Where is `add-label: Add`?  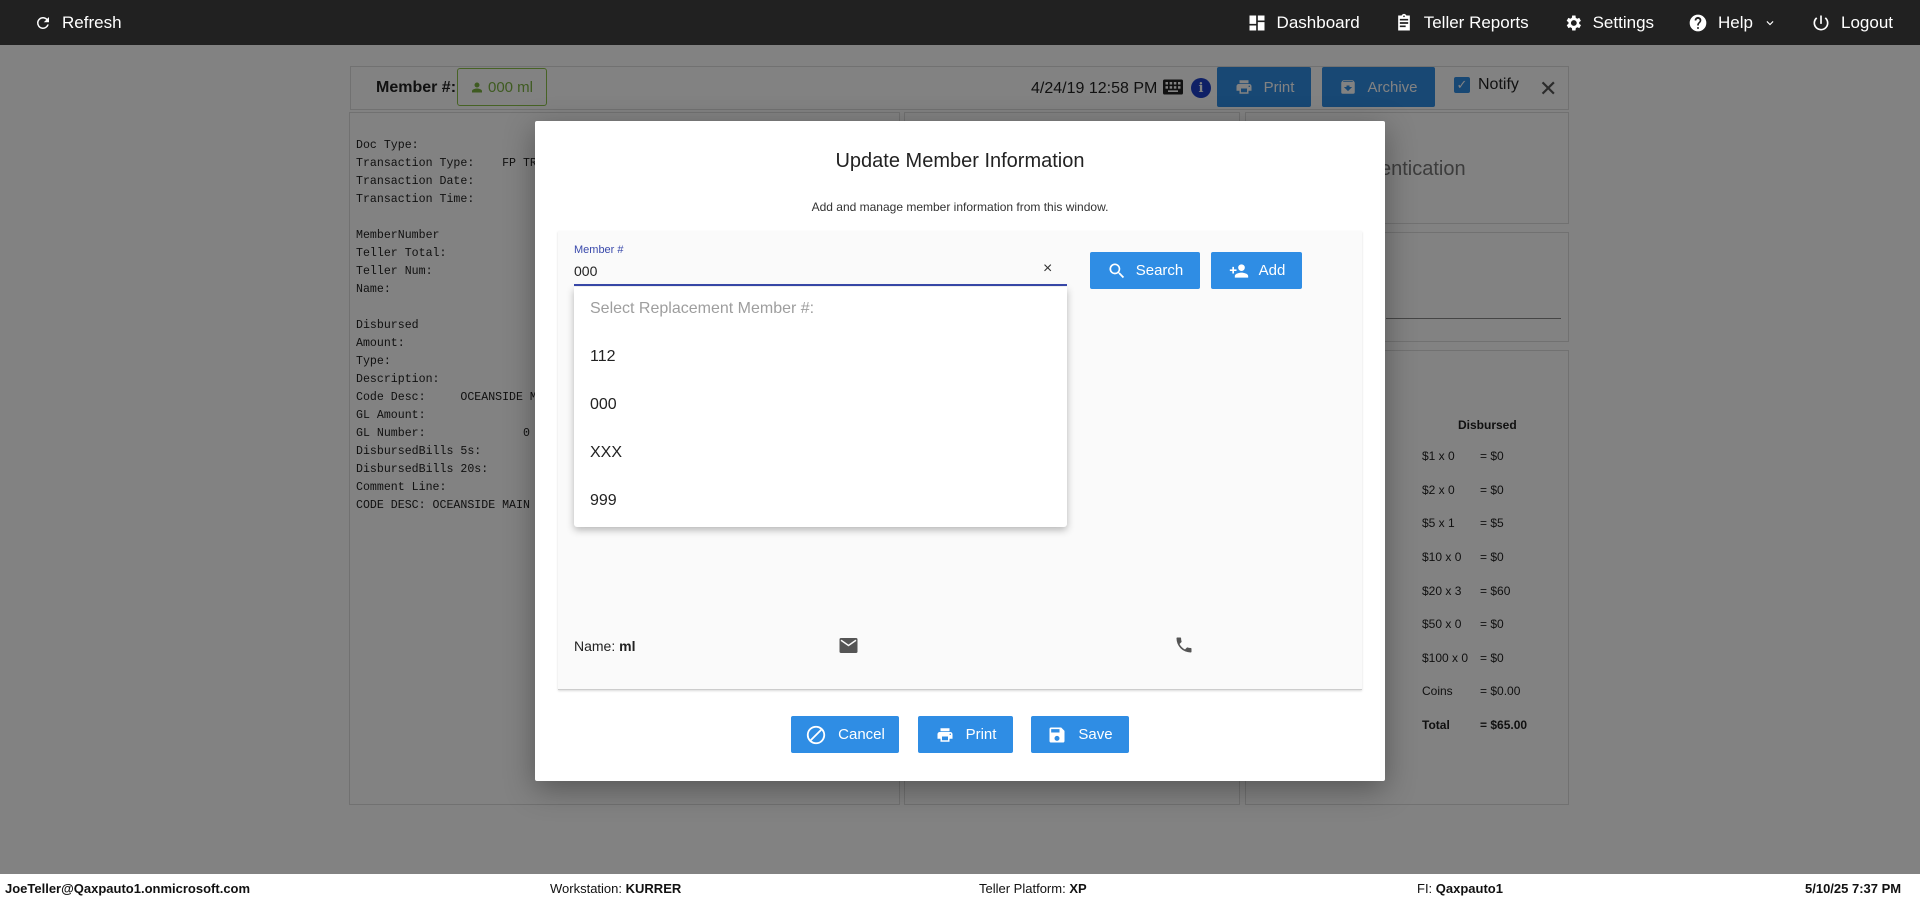
add-label: Add is located at coordinates (1272, 270).